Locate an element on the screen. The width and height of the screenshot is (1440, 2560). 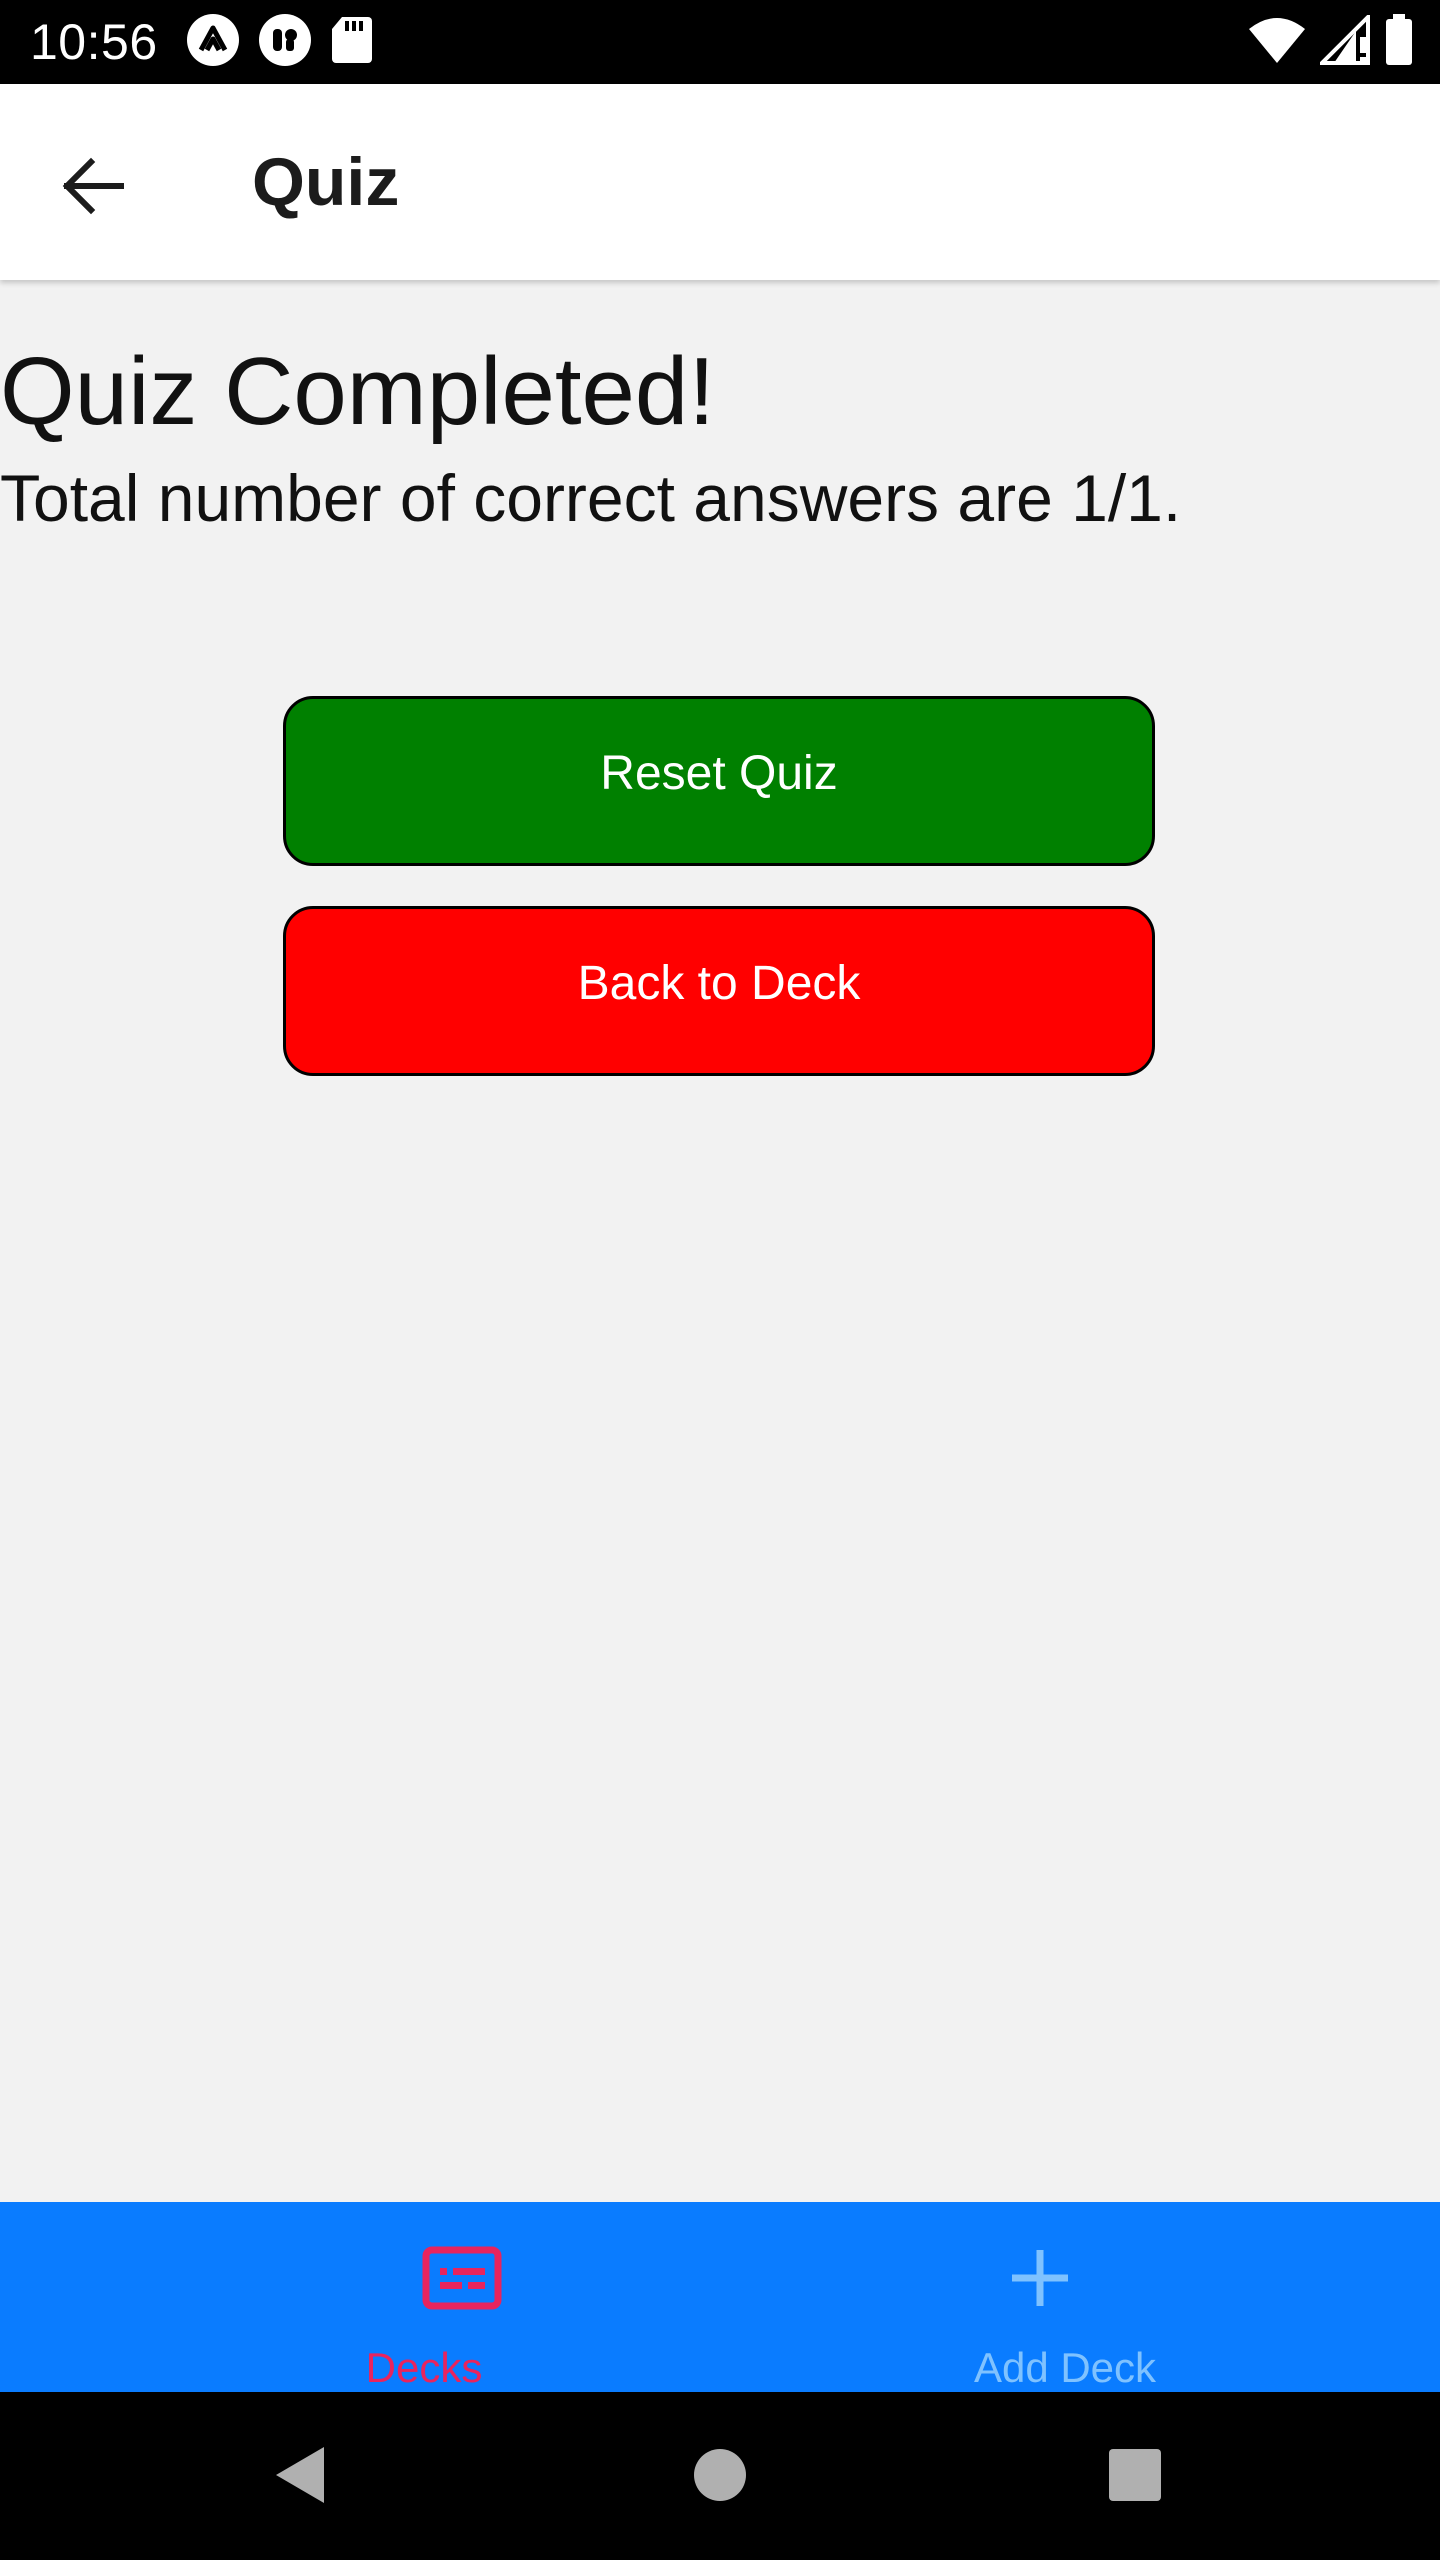
back-button is located at coordinates (92, 188).